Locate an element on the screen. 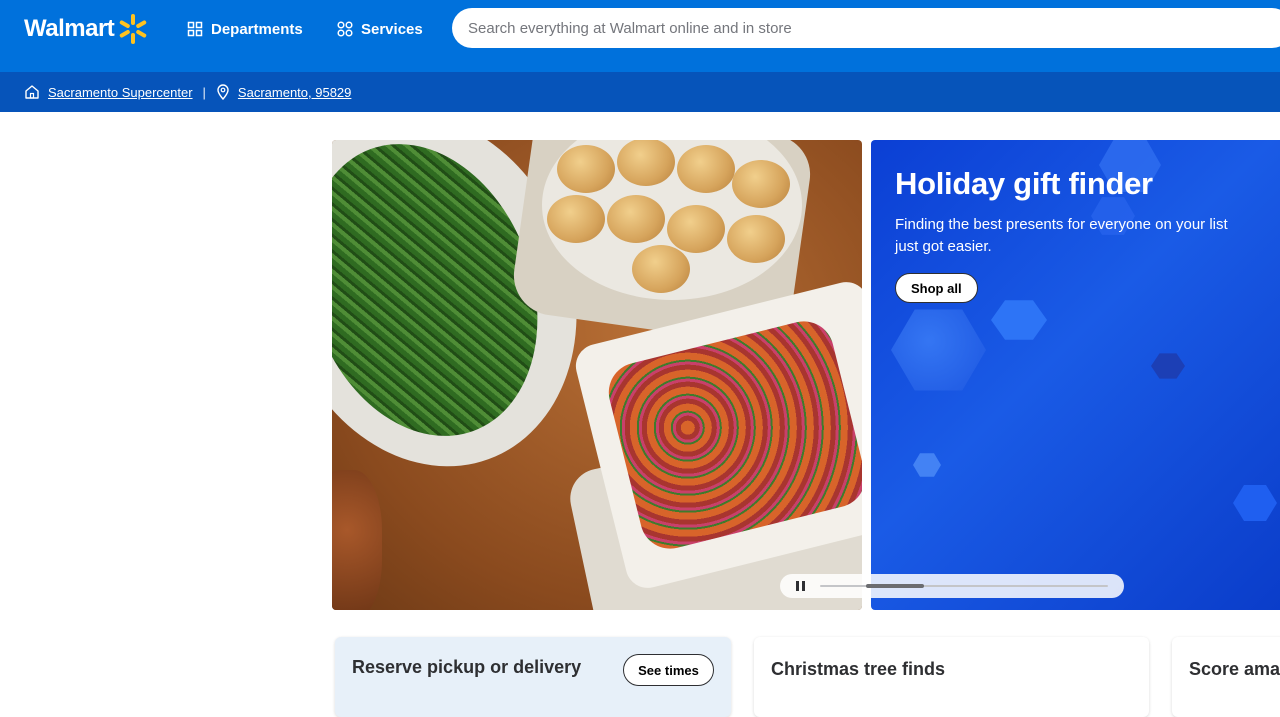 The image size is (1280, 717). score-card-title: Score ama is located at coordinates (1234, 669).